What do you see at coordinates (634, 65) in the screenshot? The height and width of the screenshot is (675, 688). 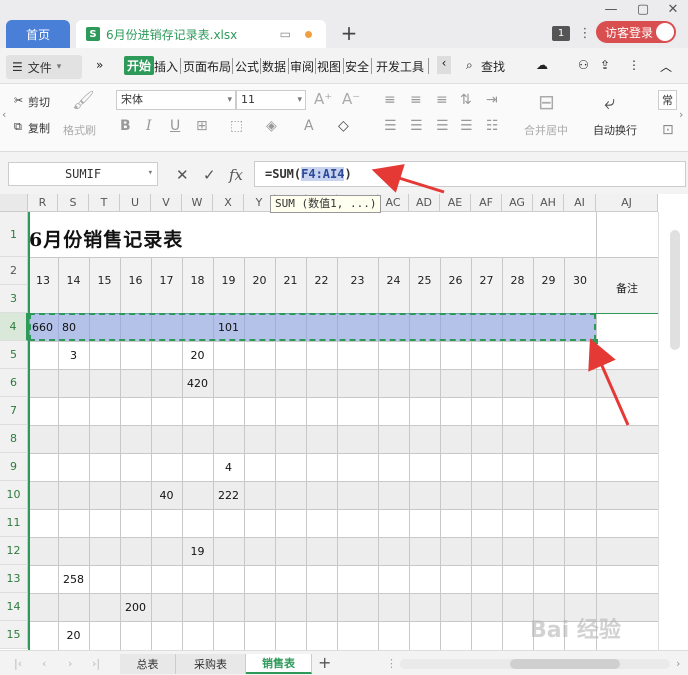 I see `more-options-icon: ⋮` at bounding box center [634, 65].